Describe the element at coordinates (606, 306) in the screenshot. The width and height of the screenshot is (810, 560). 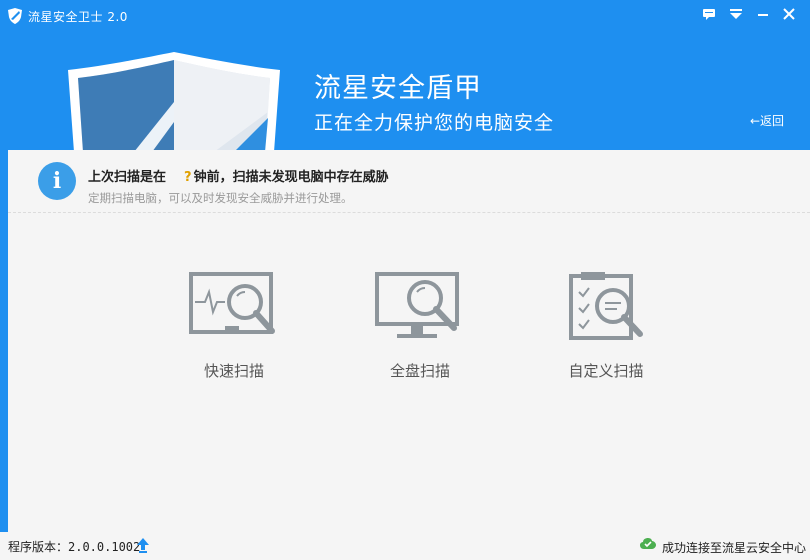
I see `custom-scan-icon` at that location.